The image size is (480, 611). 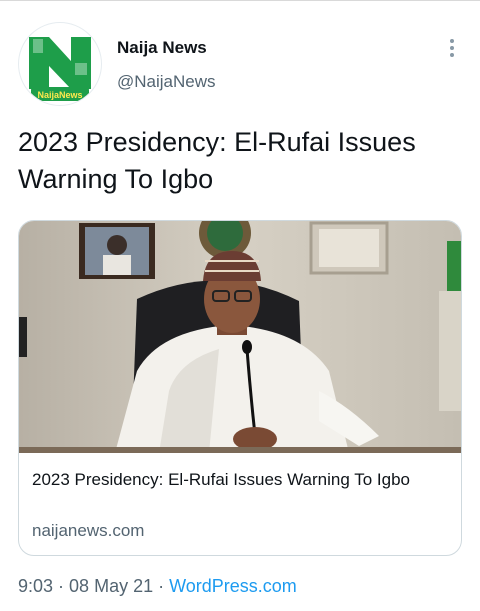 I want to click on avatar: NaijaNews, so click(x=60, y=64).